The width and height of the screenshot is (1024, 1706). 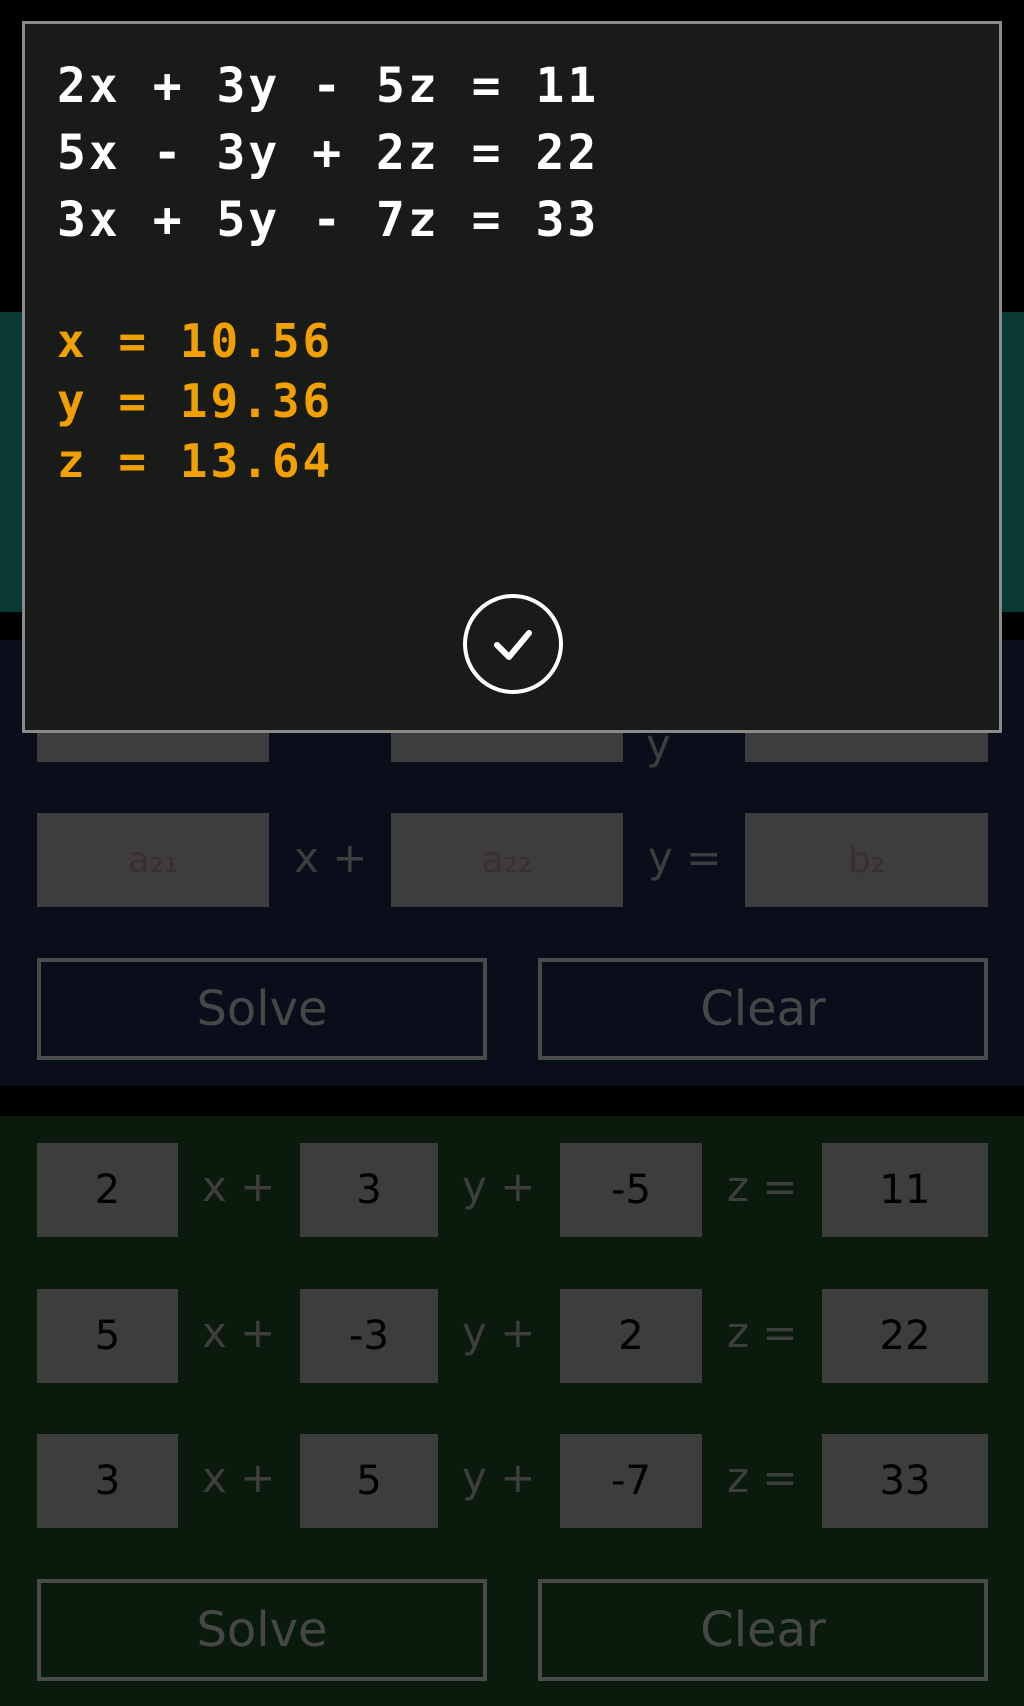 I want to click on ok-button, so click(x=513, y=644).